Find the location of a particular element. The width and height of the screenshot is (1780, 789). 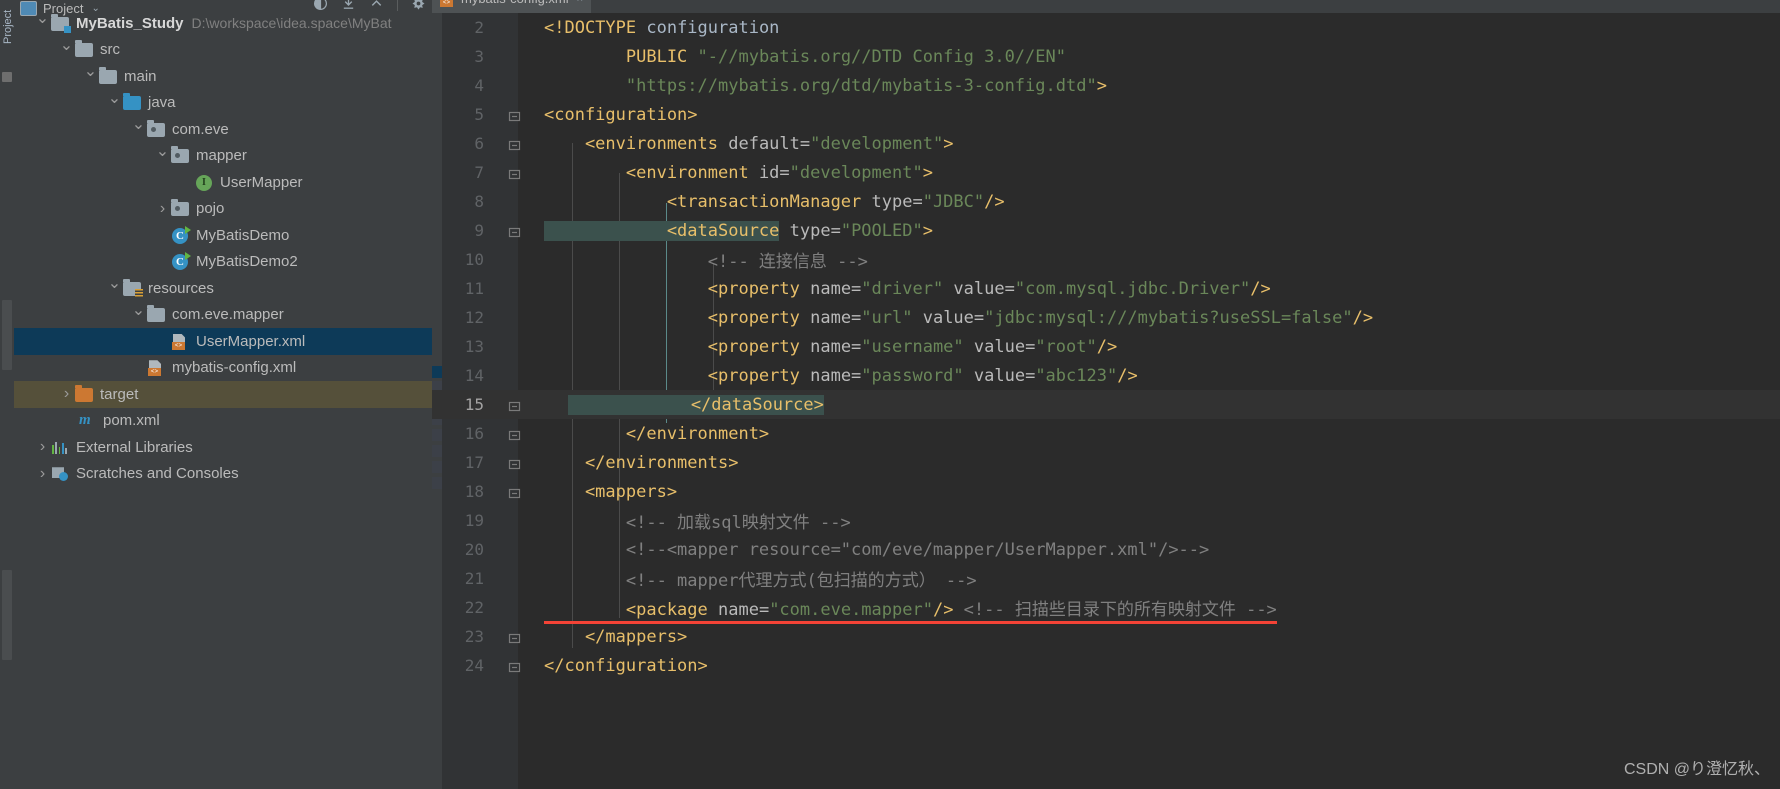

code-line: 17 </environments> is located at coordinates (1106, 462).